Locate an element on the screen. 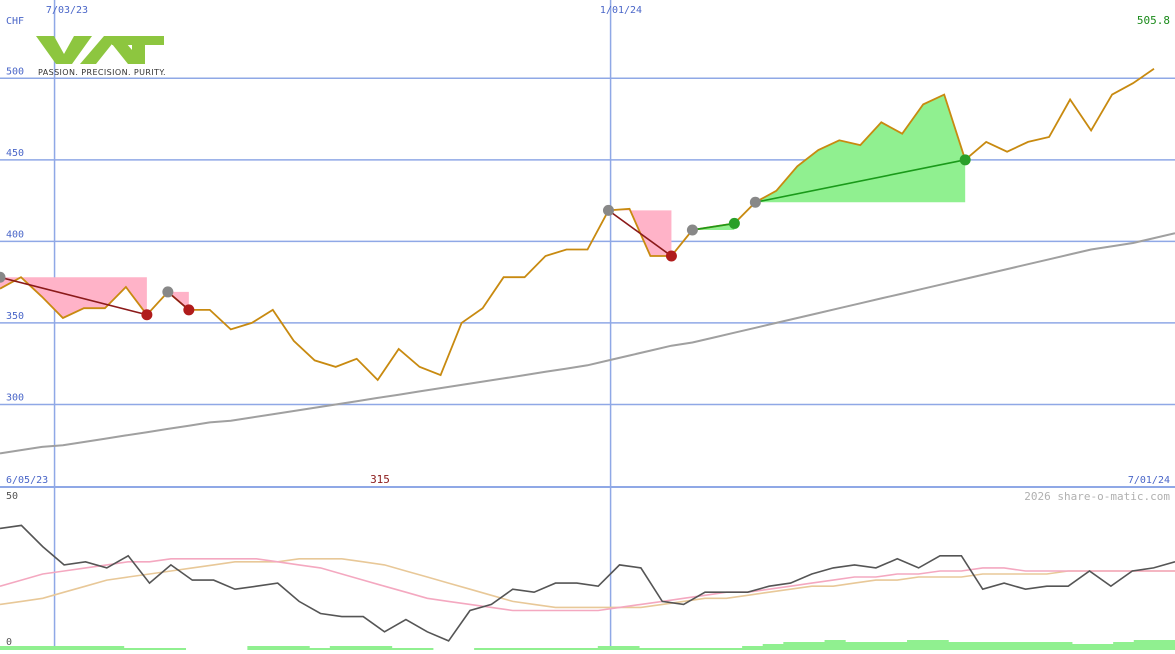 The height and width of the screenshot is (654, 1175). signal-slow-line is located at coordinates (587, 583).